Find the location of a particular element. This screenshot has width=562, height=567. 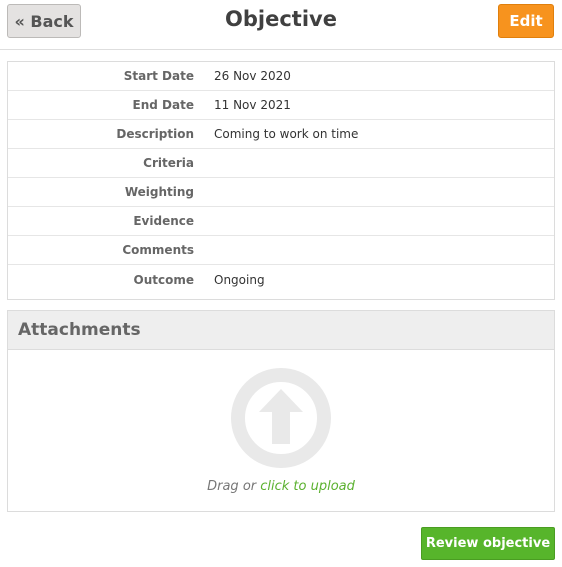

page-title: Objective is located at coordinates (281, 19).